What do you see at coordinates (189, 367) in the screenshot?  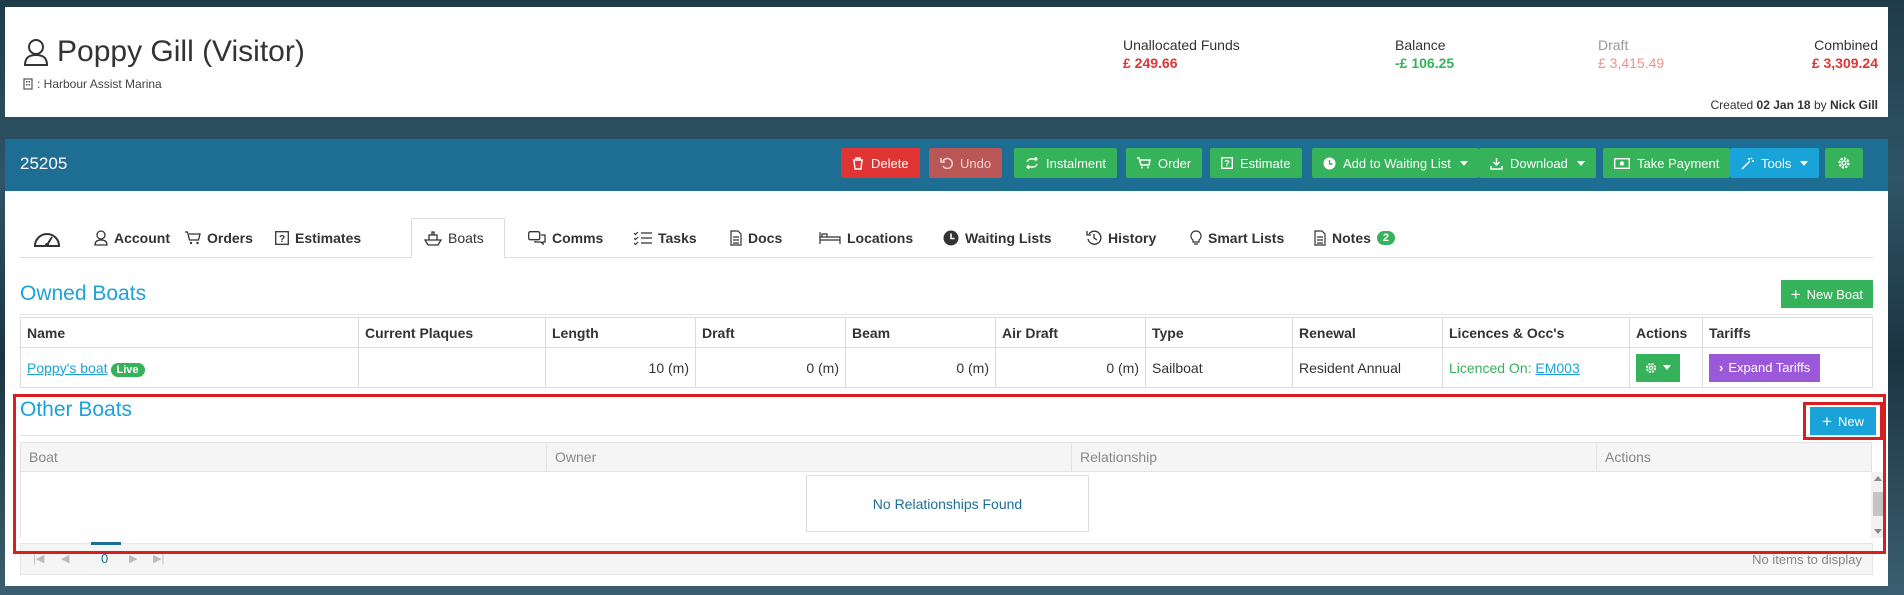 I see `boat-name-cell: Poppy's boat Live` at bounding box center [189, 367].